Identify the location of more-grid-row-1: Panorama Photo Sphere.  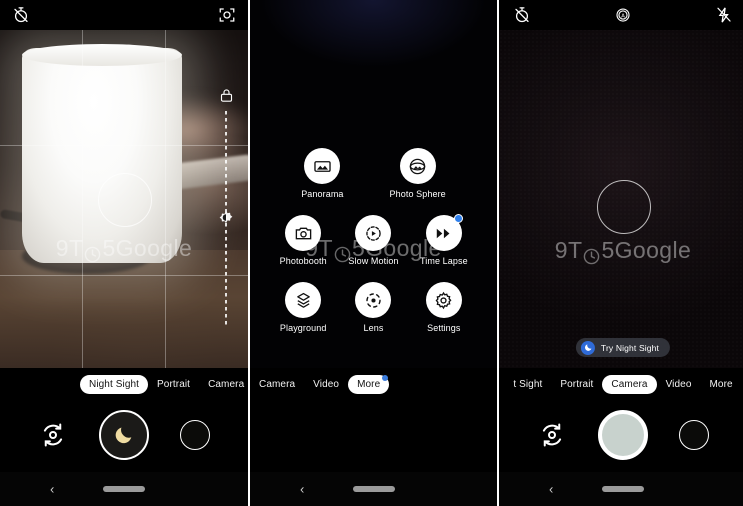
(373, 173).